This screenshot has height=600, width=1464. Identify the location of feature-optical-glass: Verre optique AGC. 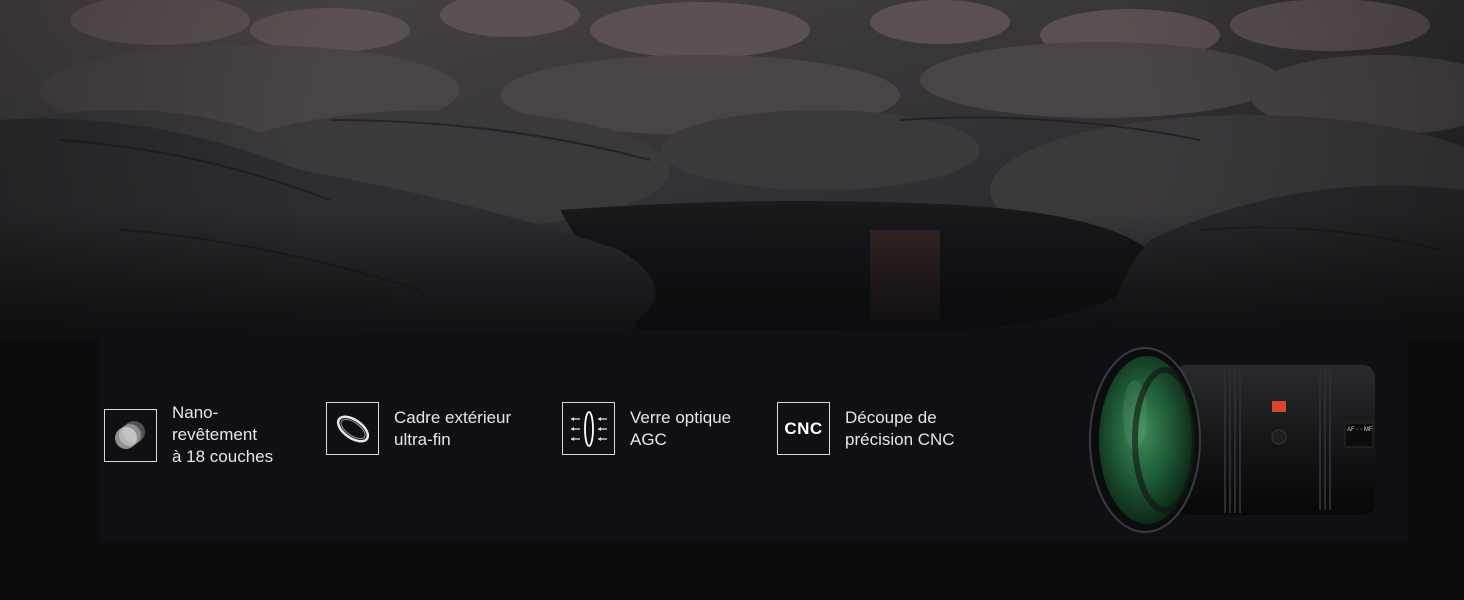
(646, 428).